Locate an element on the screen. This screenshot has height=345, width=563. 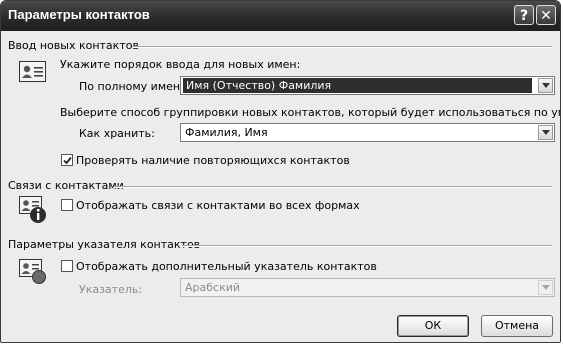
section-new-contacts-heading: Ввод новых контактов is located at coordinates (73, 45).